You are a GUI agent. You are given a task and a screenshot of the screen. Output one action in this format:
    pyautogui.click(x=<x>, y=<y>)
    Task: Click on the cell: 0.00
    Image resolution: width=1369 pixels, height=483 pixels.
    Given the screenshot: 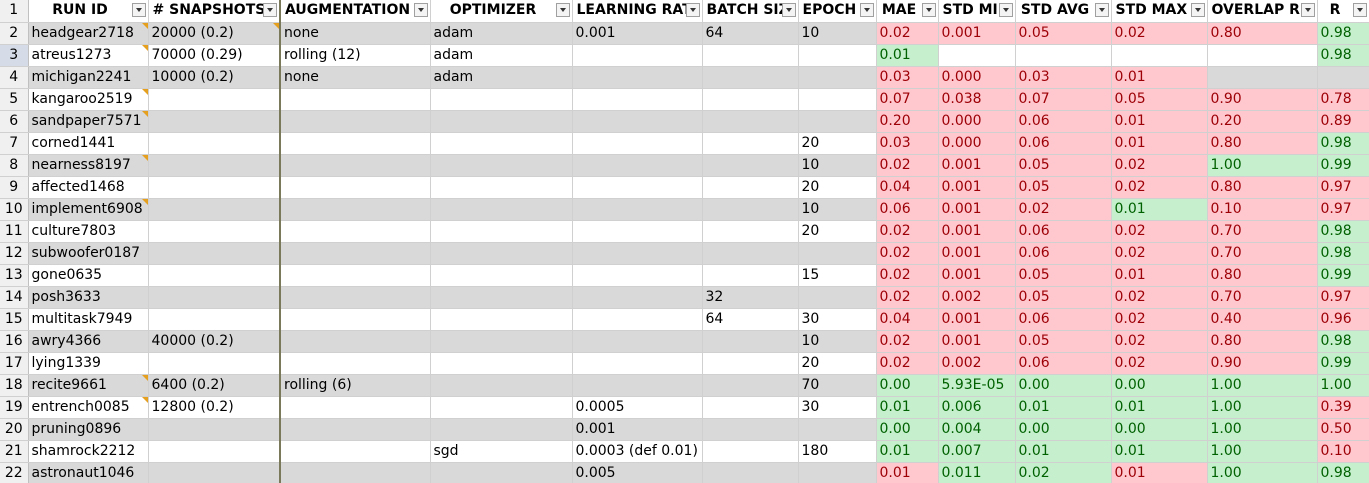 What is the action you would take?
    pyautogui.click(x=907, y=429)
    